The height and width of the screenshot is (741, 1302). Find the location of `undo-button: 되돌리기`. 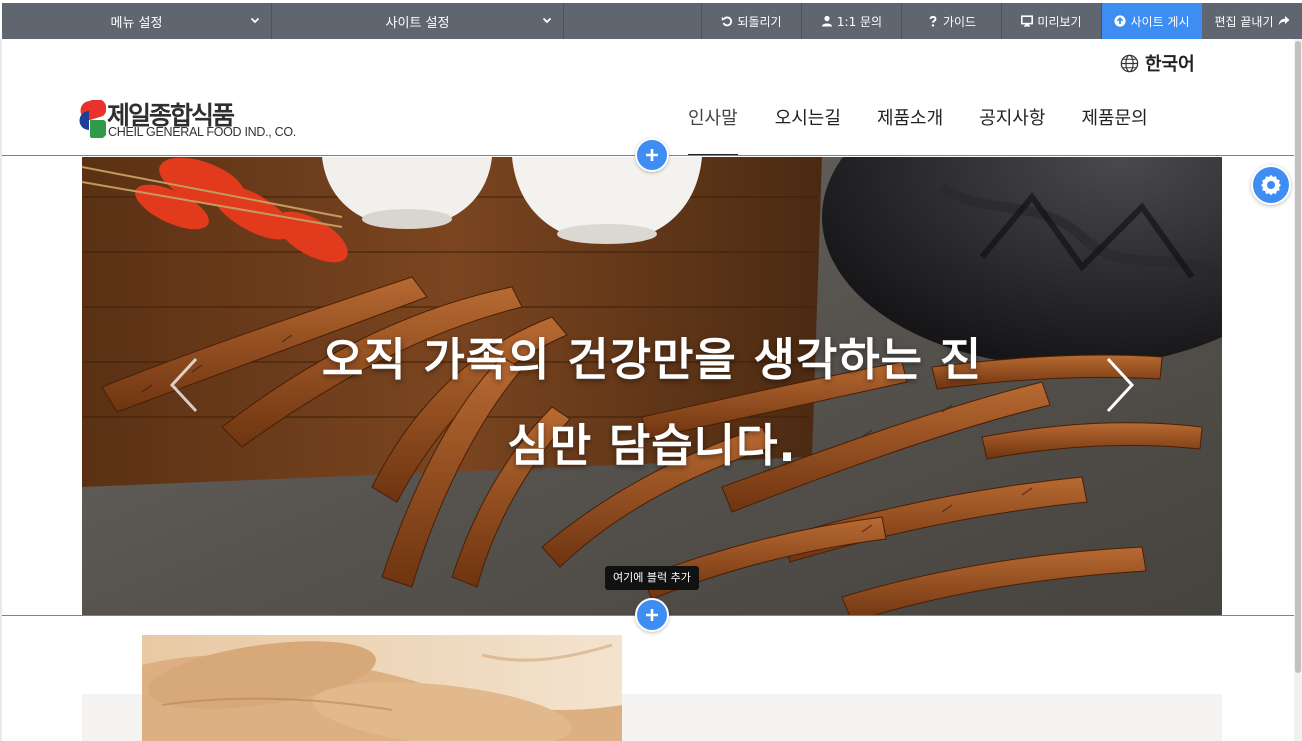

undo-button: 되돌리기 is located at coordinates (752, 21).